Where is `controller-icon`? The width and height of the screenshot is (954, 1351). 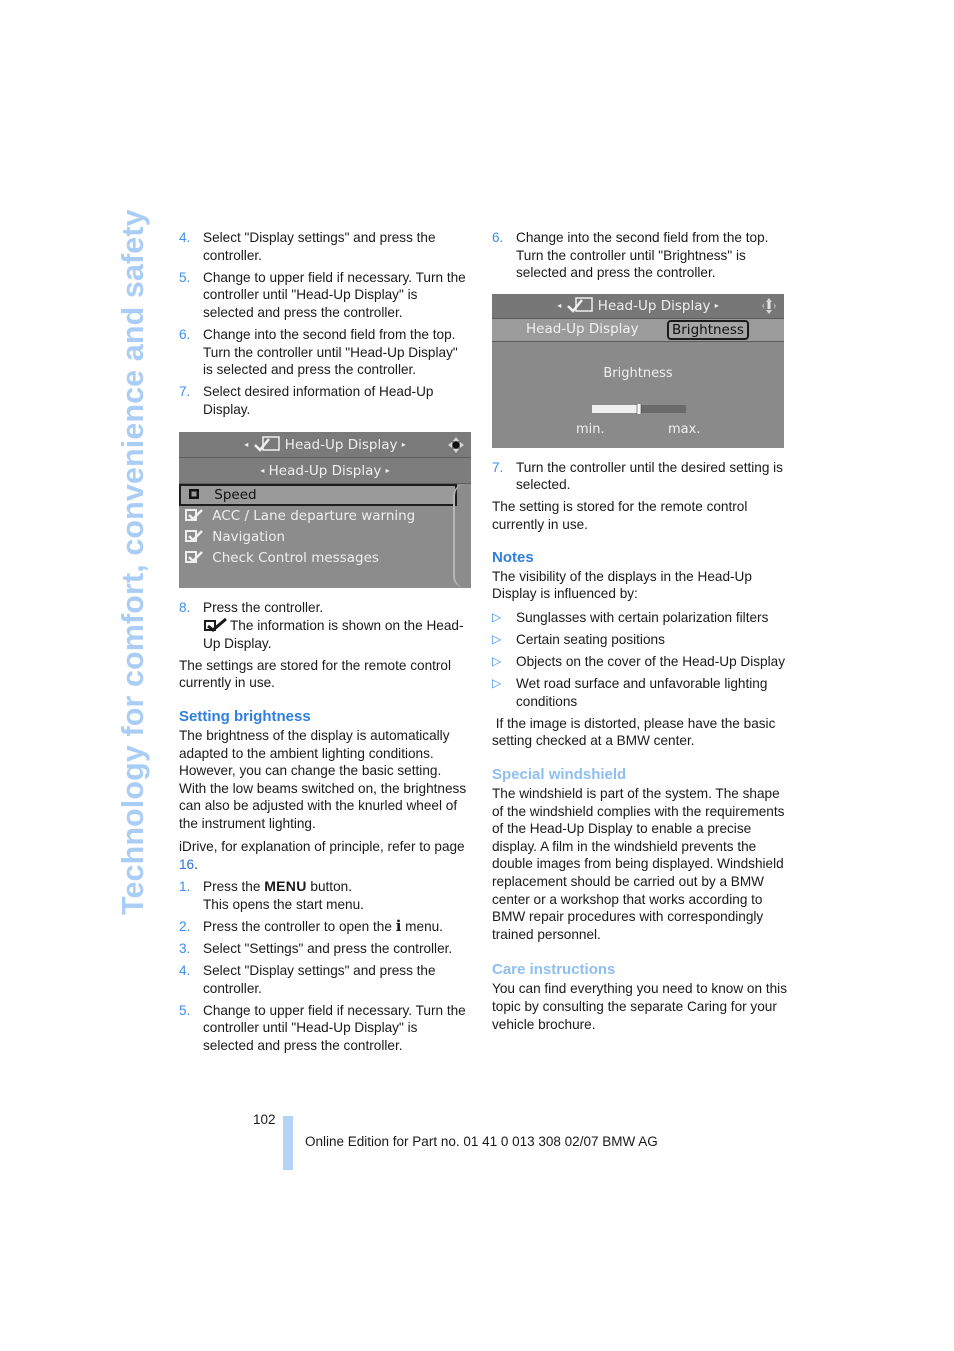
controller-icon is located at coordinates (456, 445).